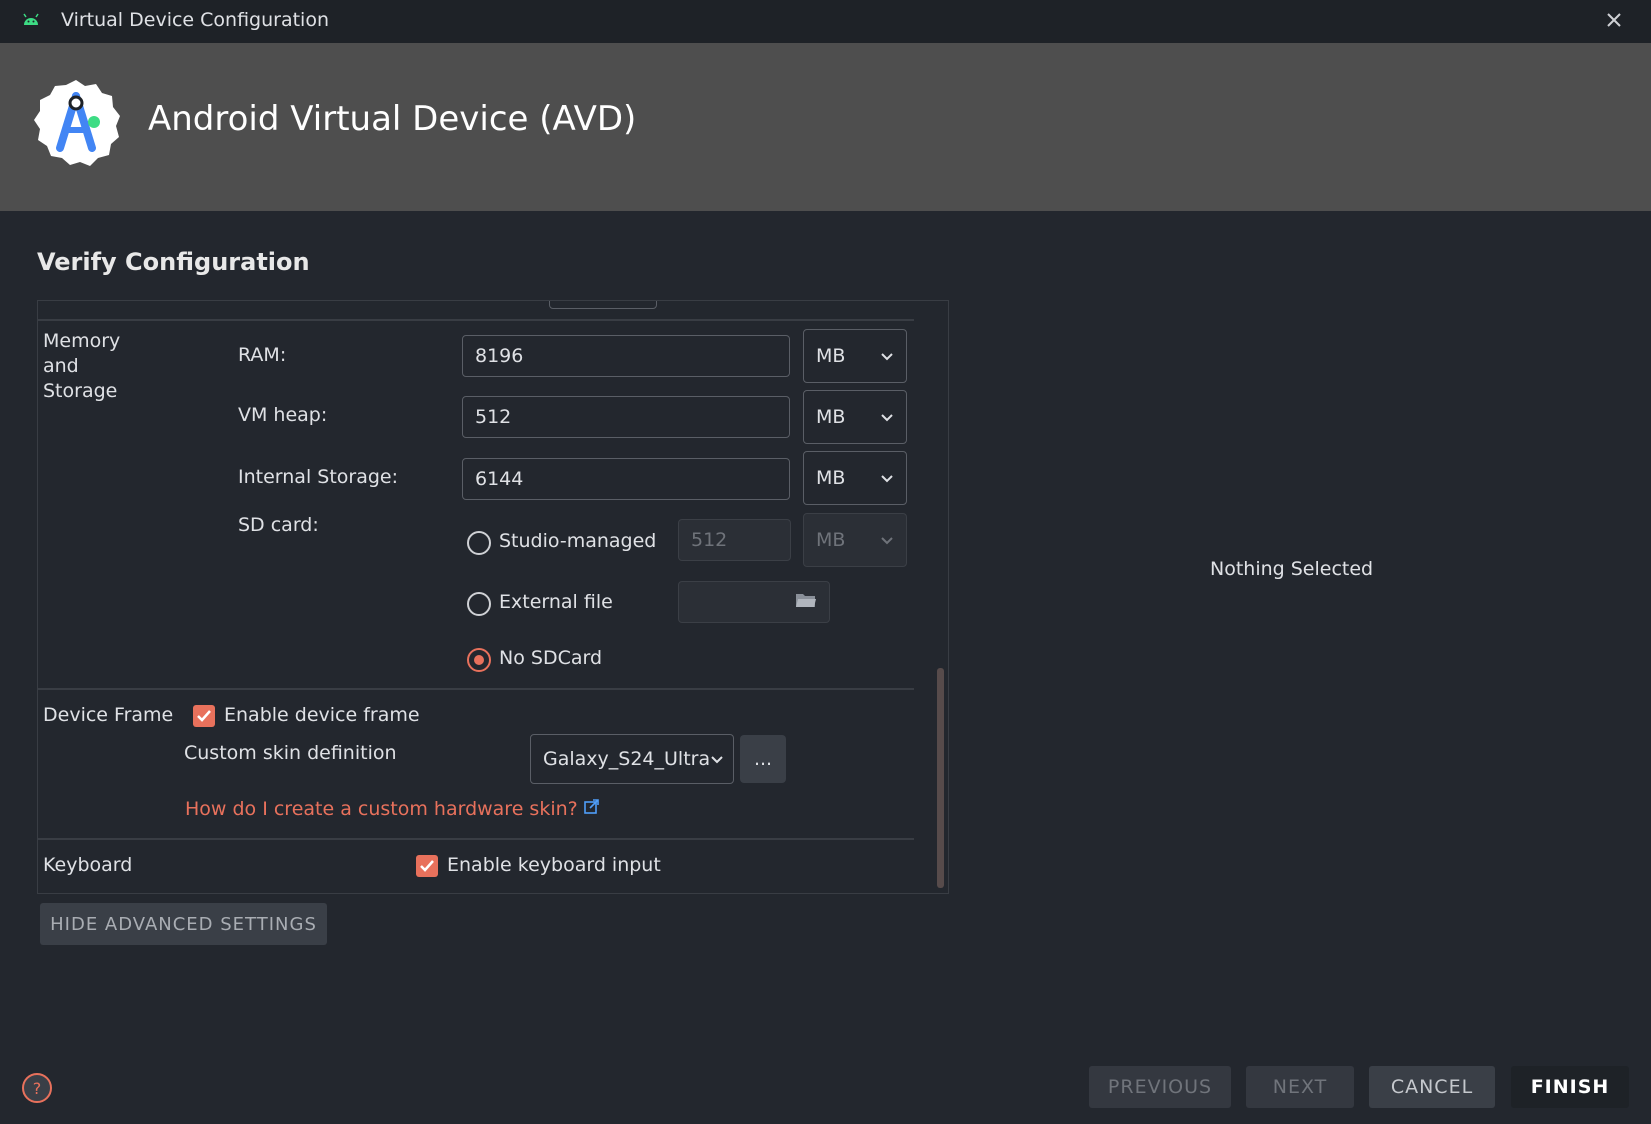 This screenshot has height=1124, width=1651. I want to click on internal-storage-unit-select: MB, so click(855, 478).